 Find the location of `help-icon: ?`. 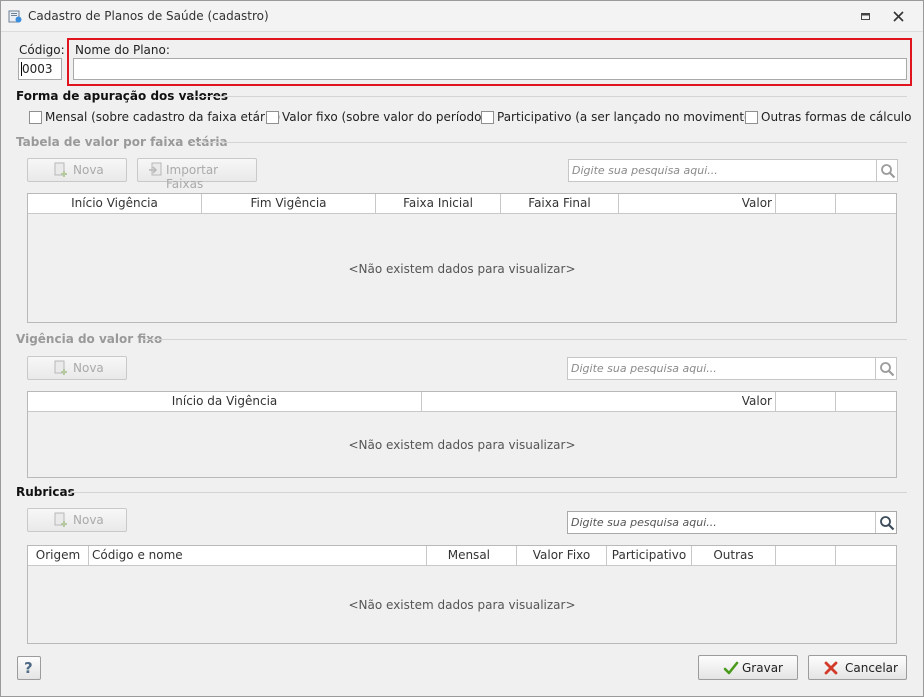

help-icon: ? is located at coordinates (28, 668).